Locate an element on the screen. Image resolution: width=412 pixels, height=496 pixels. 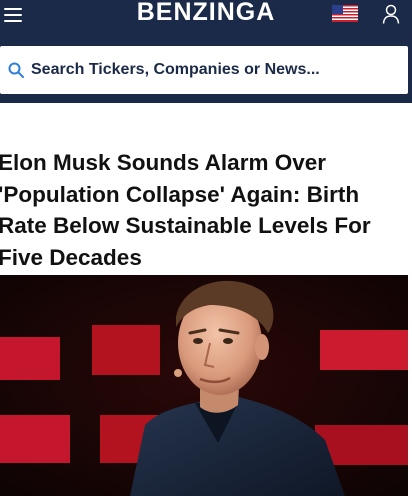
user-account-icon is located at coordinates (391, 14).